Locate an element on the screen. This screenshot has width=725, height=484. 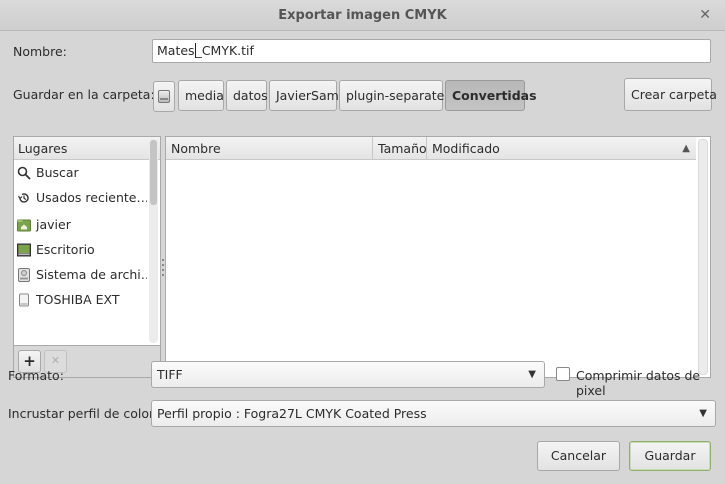
filename-text-start: Mates is located at coordinates (176, 50).